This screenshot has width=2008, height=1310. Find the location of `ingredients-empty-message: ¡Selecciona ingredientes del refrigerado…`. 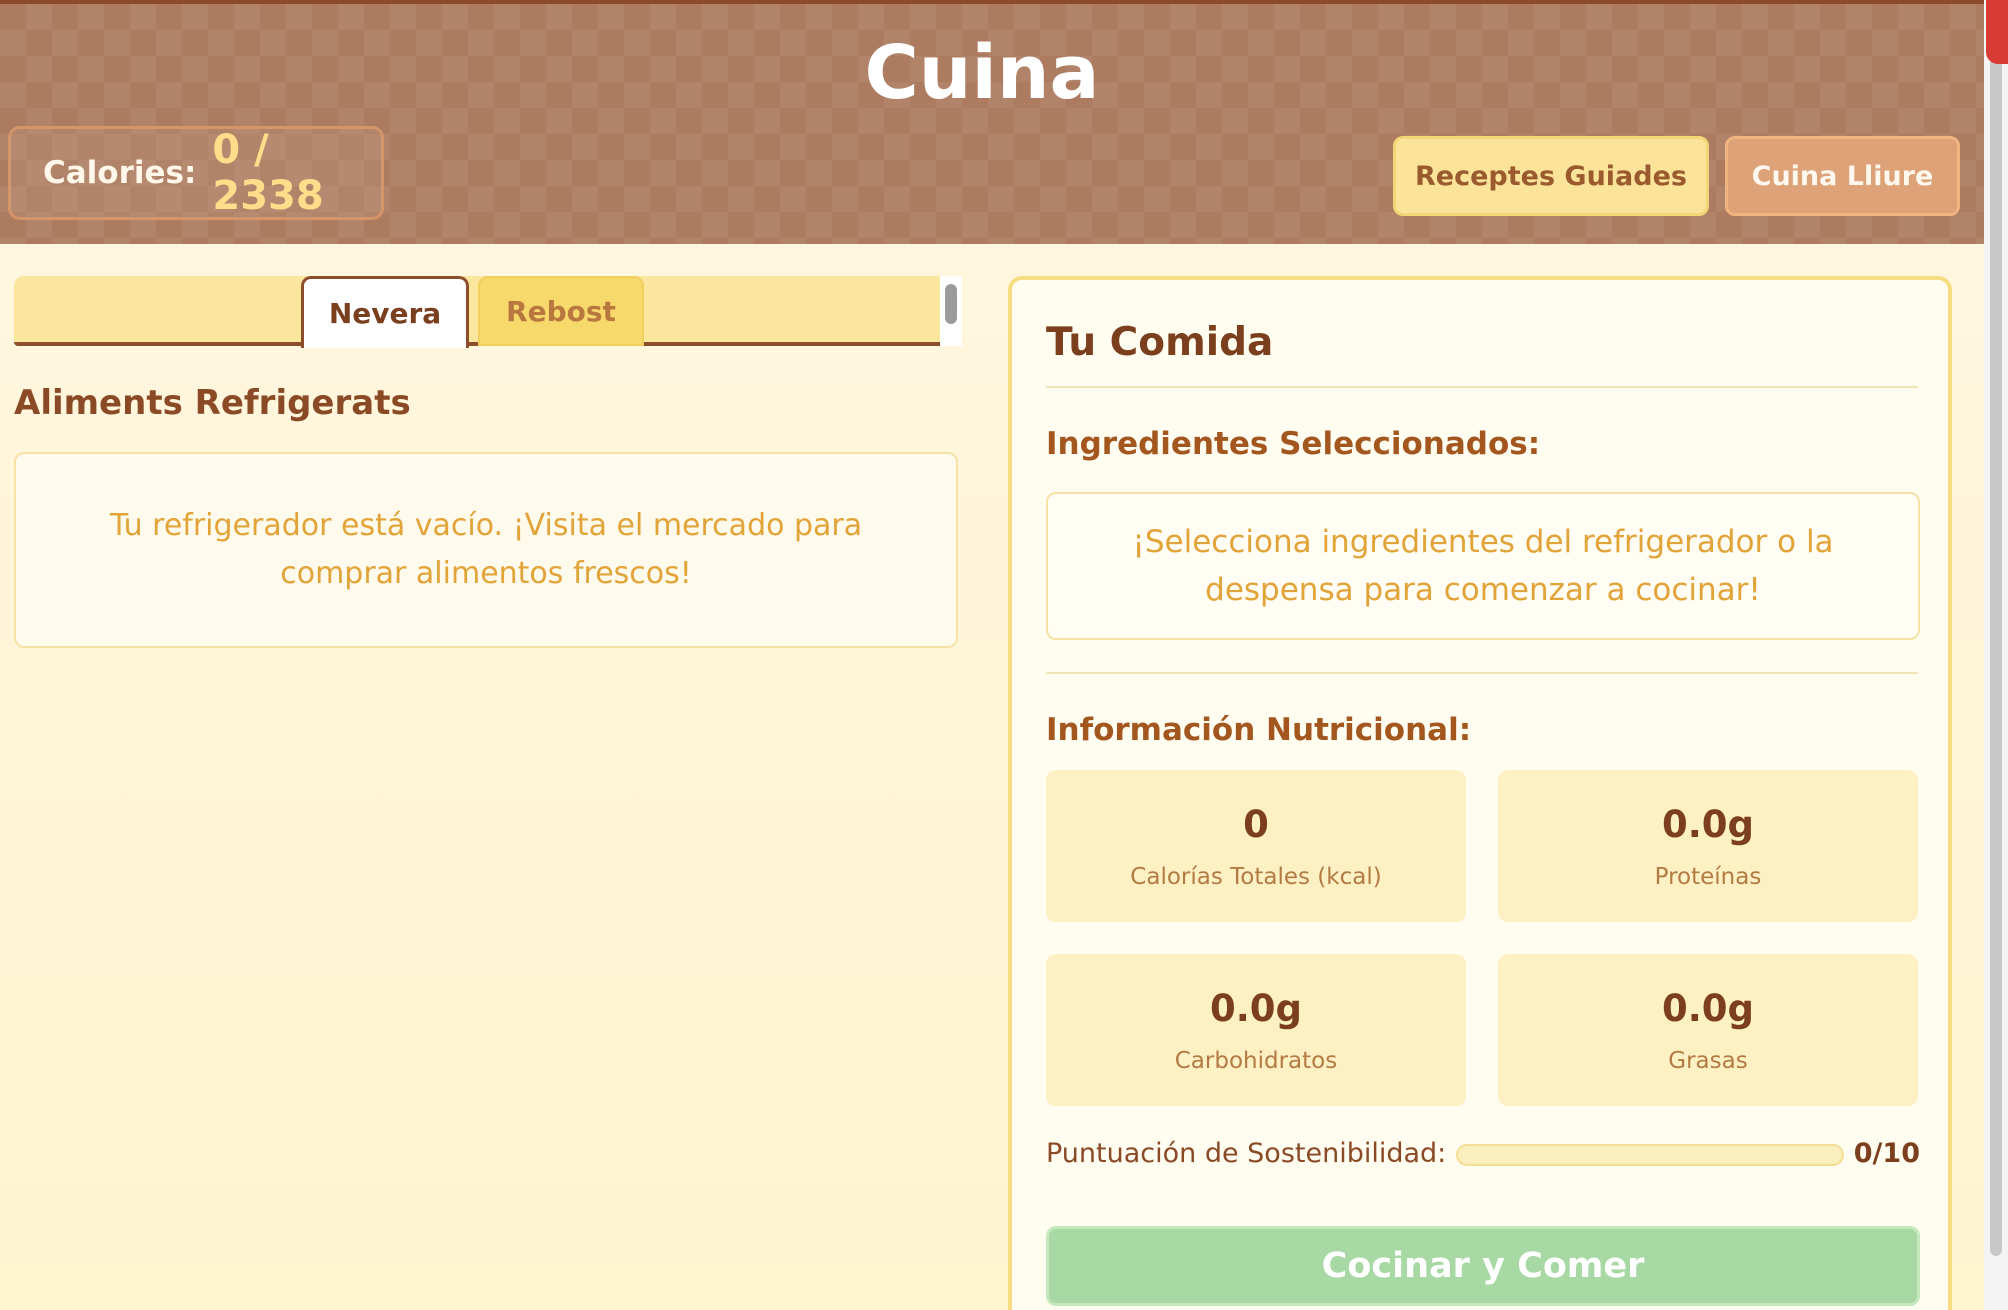

ingredients-empty-message: ¡Selecciona ingredientes del refrigerado… is located at coordinates (1483, 566).